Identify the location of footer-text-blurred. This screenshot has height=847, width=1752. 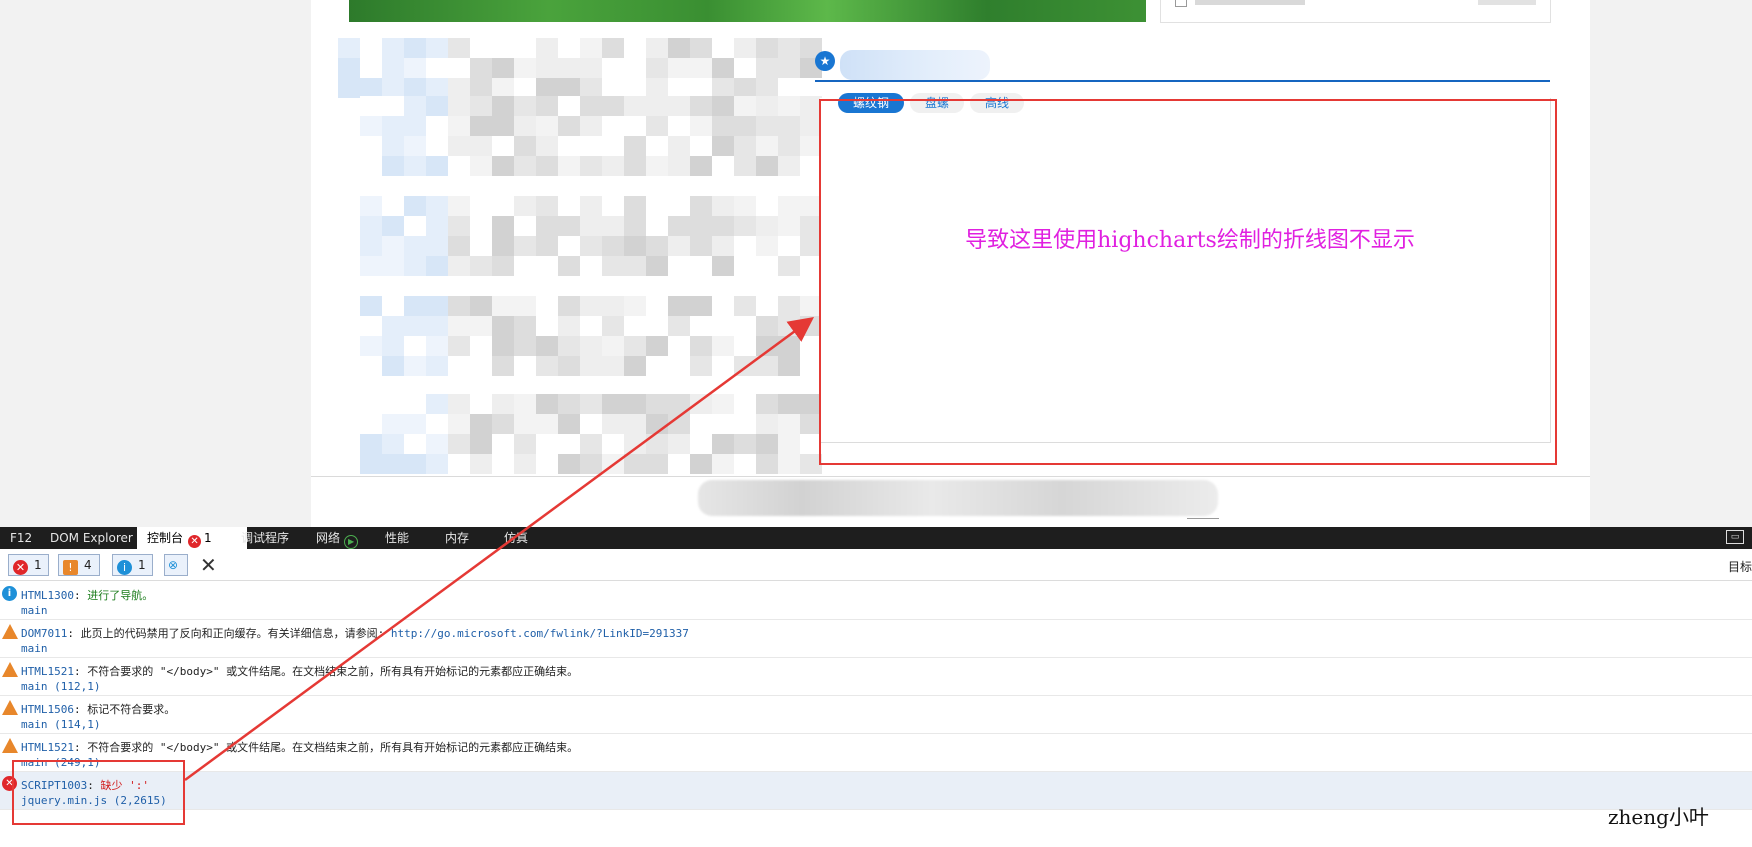
(958, 498).